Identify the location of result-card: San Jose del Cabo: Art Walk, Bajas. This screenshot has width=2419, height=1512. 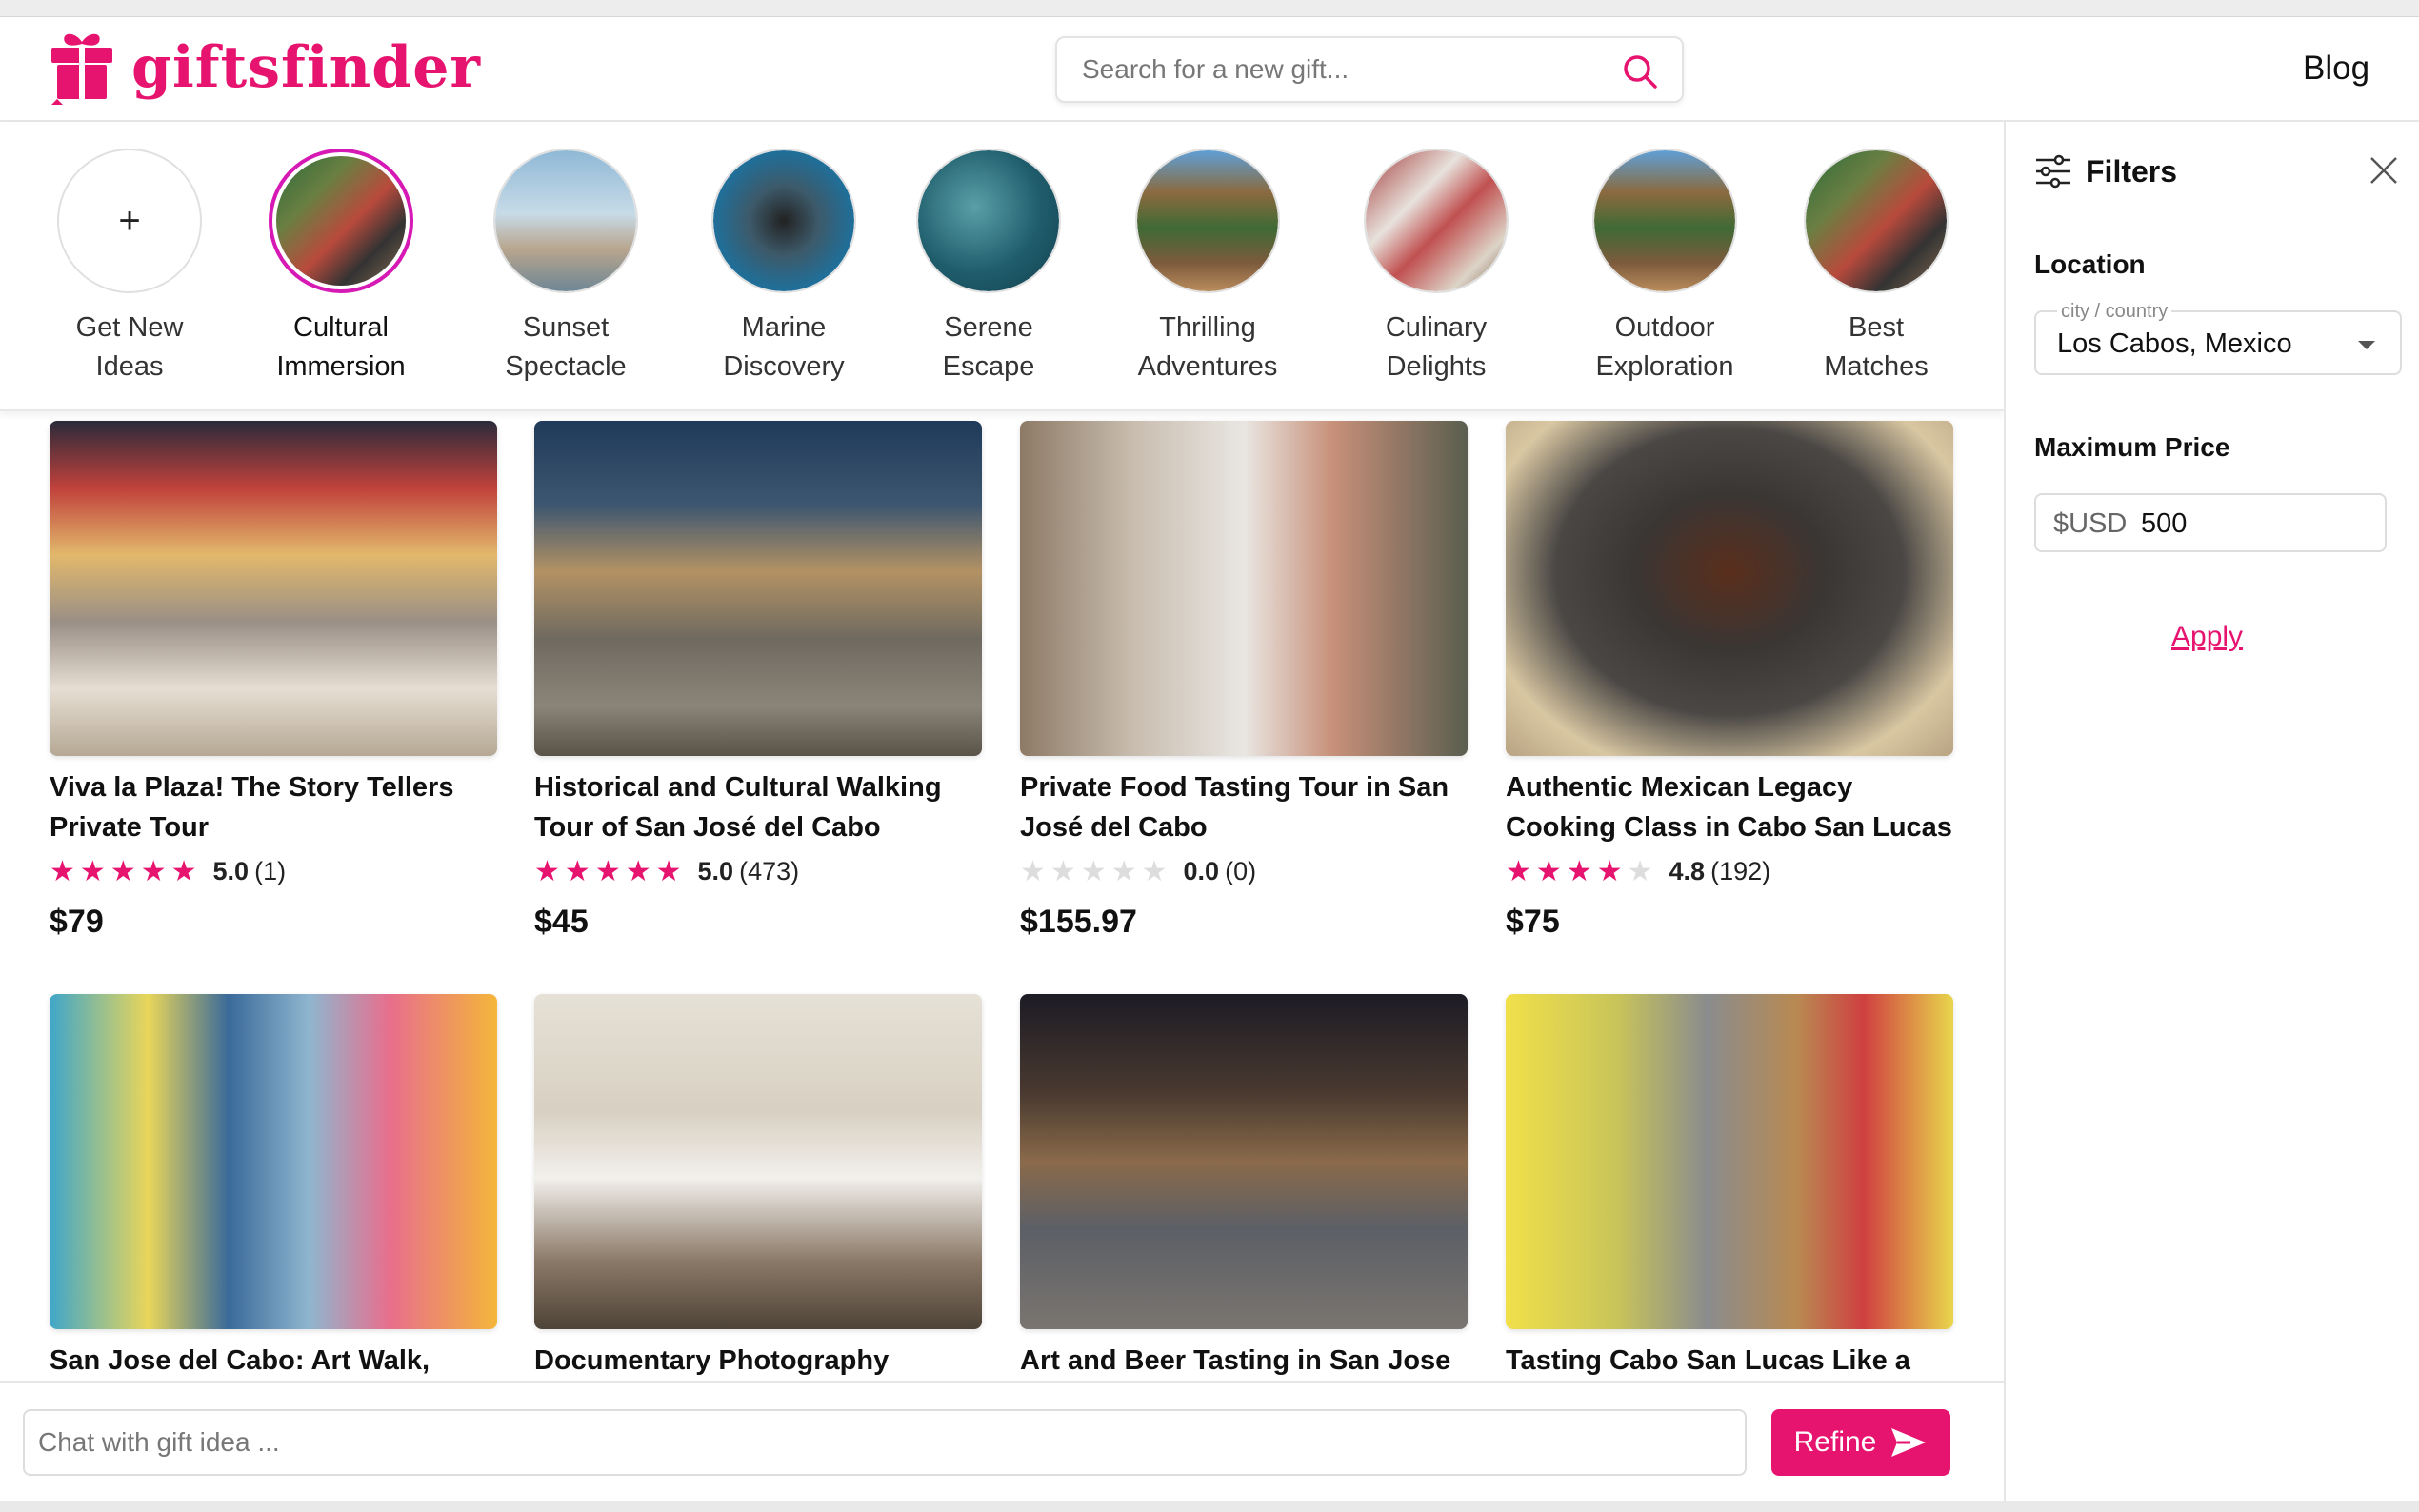
(273, 1187).